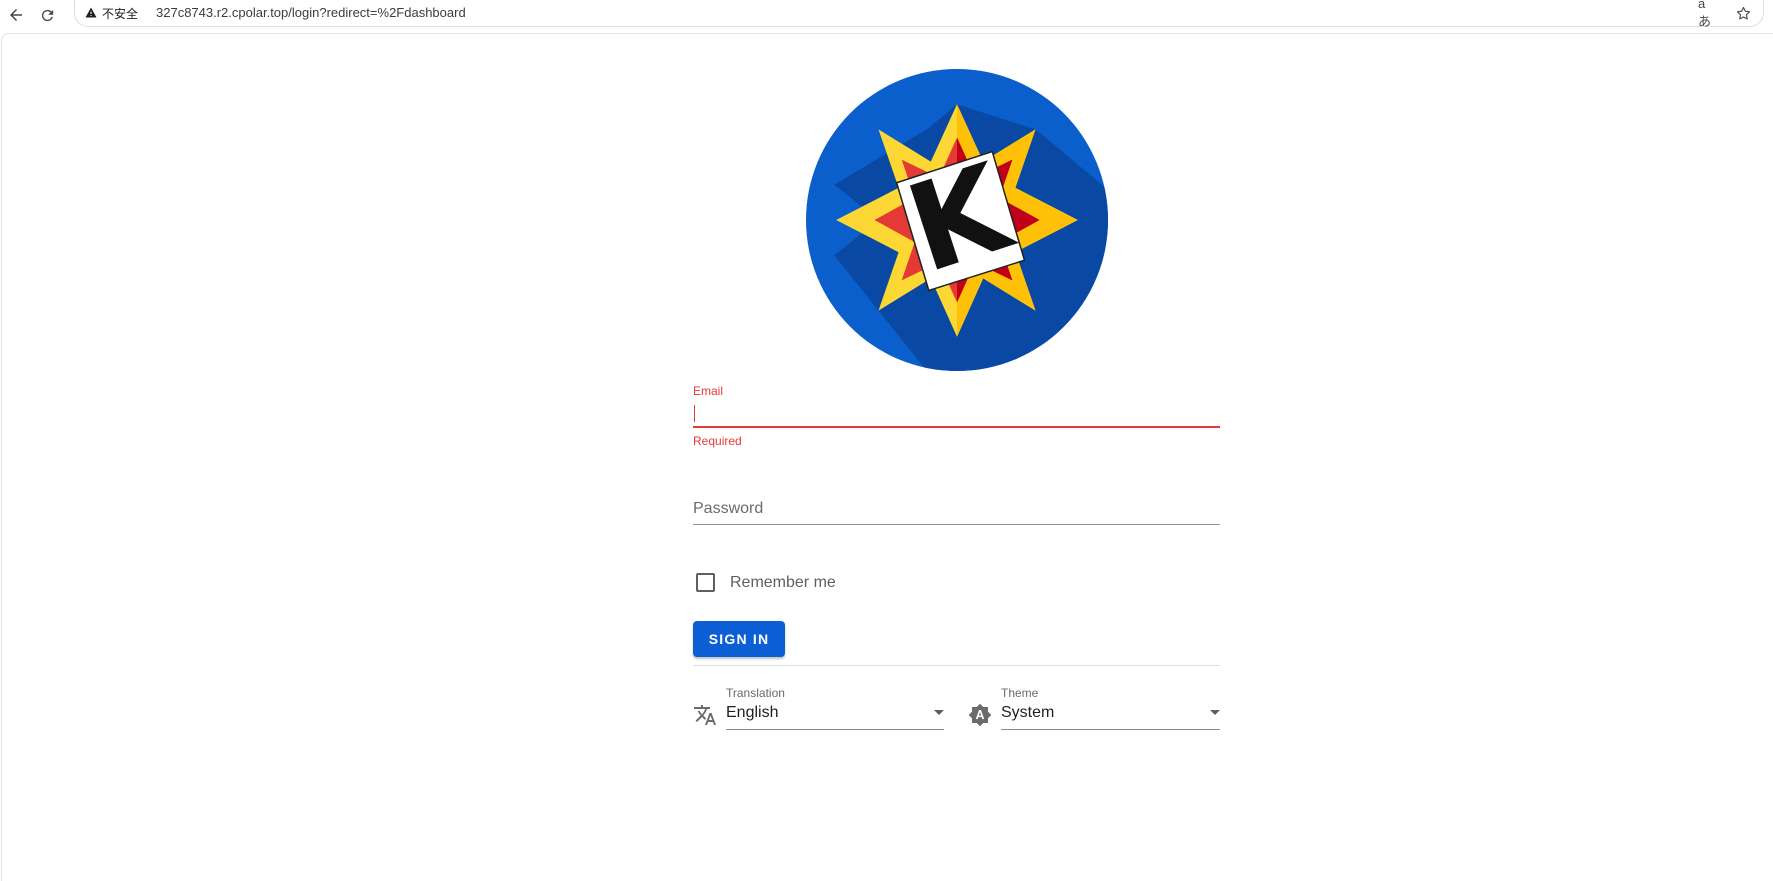  What do you see at coordinates (1020, 693) in the screenshot?
I see `theme-label: Theme` at bounding box center [1020, 693].